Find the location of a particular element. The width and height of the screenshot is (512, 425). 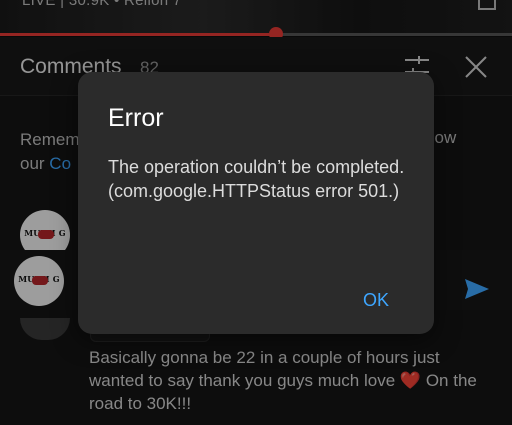

dialog-title: Error is located at coordinates (136, 118).